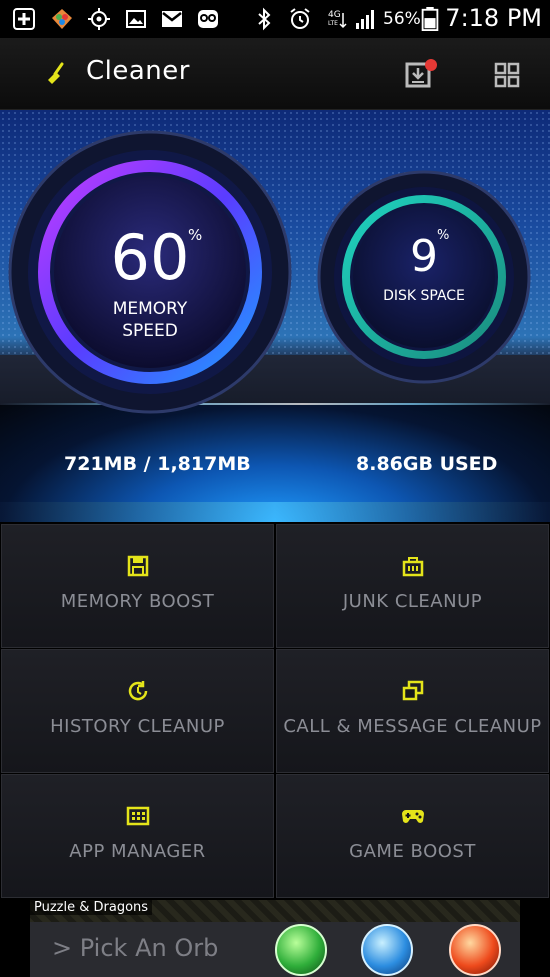  What do you see at coordinates (334, 15) in the screenshot?
I see `svg-text: 4G` at bounding box center [334, 15].